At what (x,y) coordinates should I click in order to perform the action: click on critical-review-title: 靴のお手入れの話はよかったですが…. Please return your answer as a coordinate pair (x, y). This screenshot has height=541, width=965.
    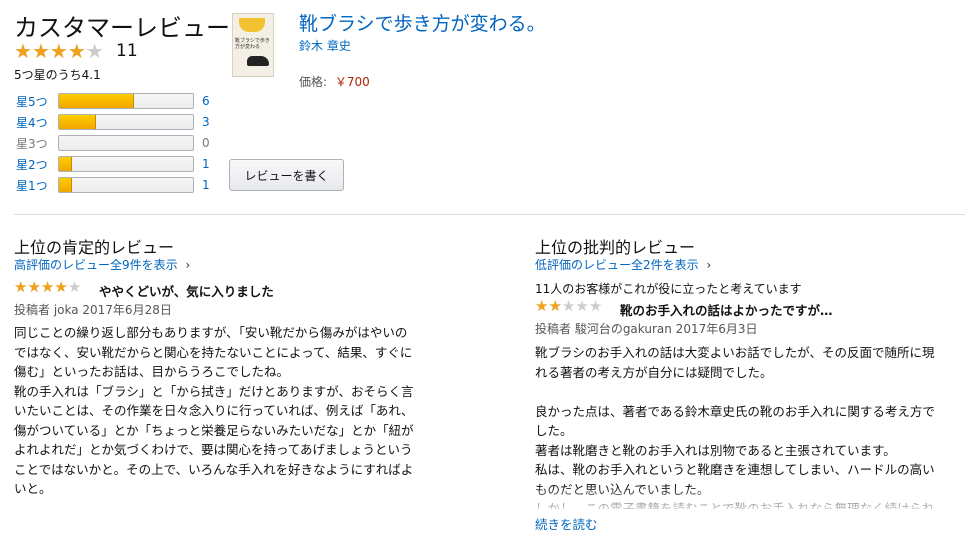
    Looking at the image, I should click on (726, 309).